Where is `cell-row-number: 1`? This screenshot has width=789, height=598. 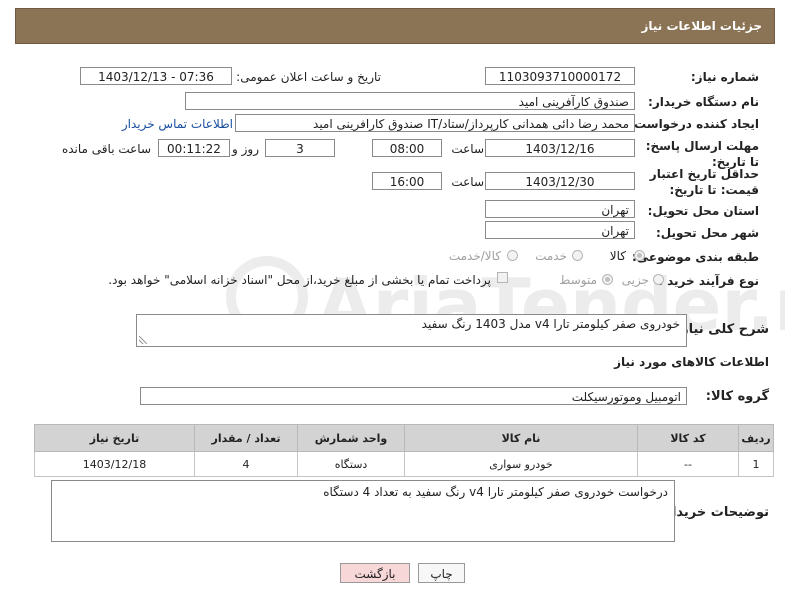
cell-row-number: 1 is located at coordinates (756, 464).